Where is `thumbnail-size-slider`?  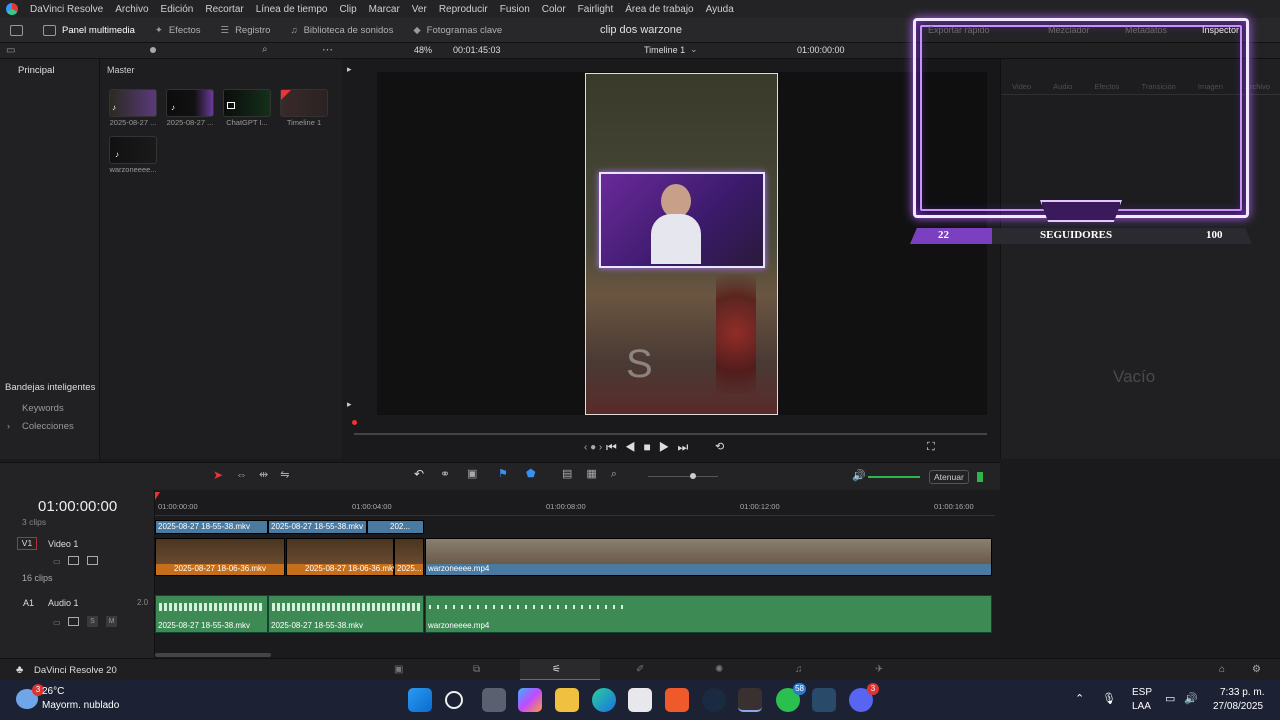 thumbnail-size-slider is located at coordinates (153, 50).